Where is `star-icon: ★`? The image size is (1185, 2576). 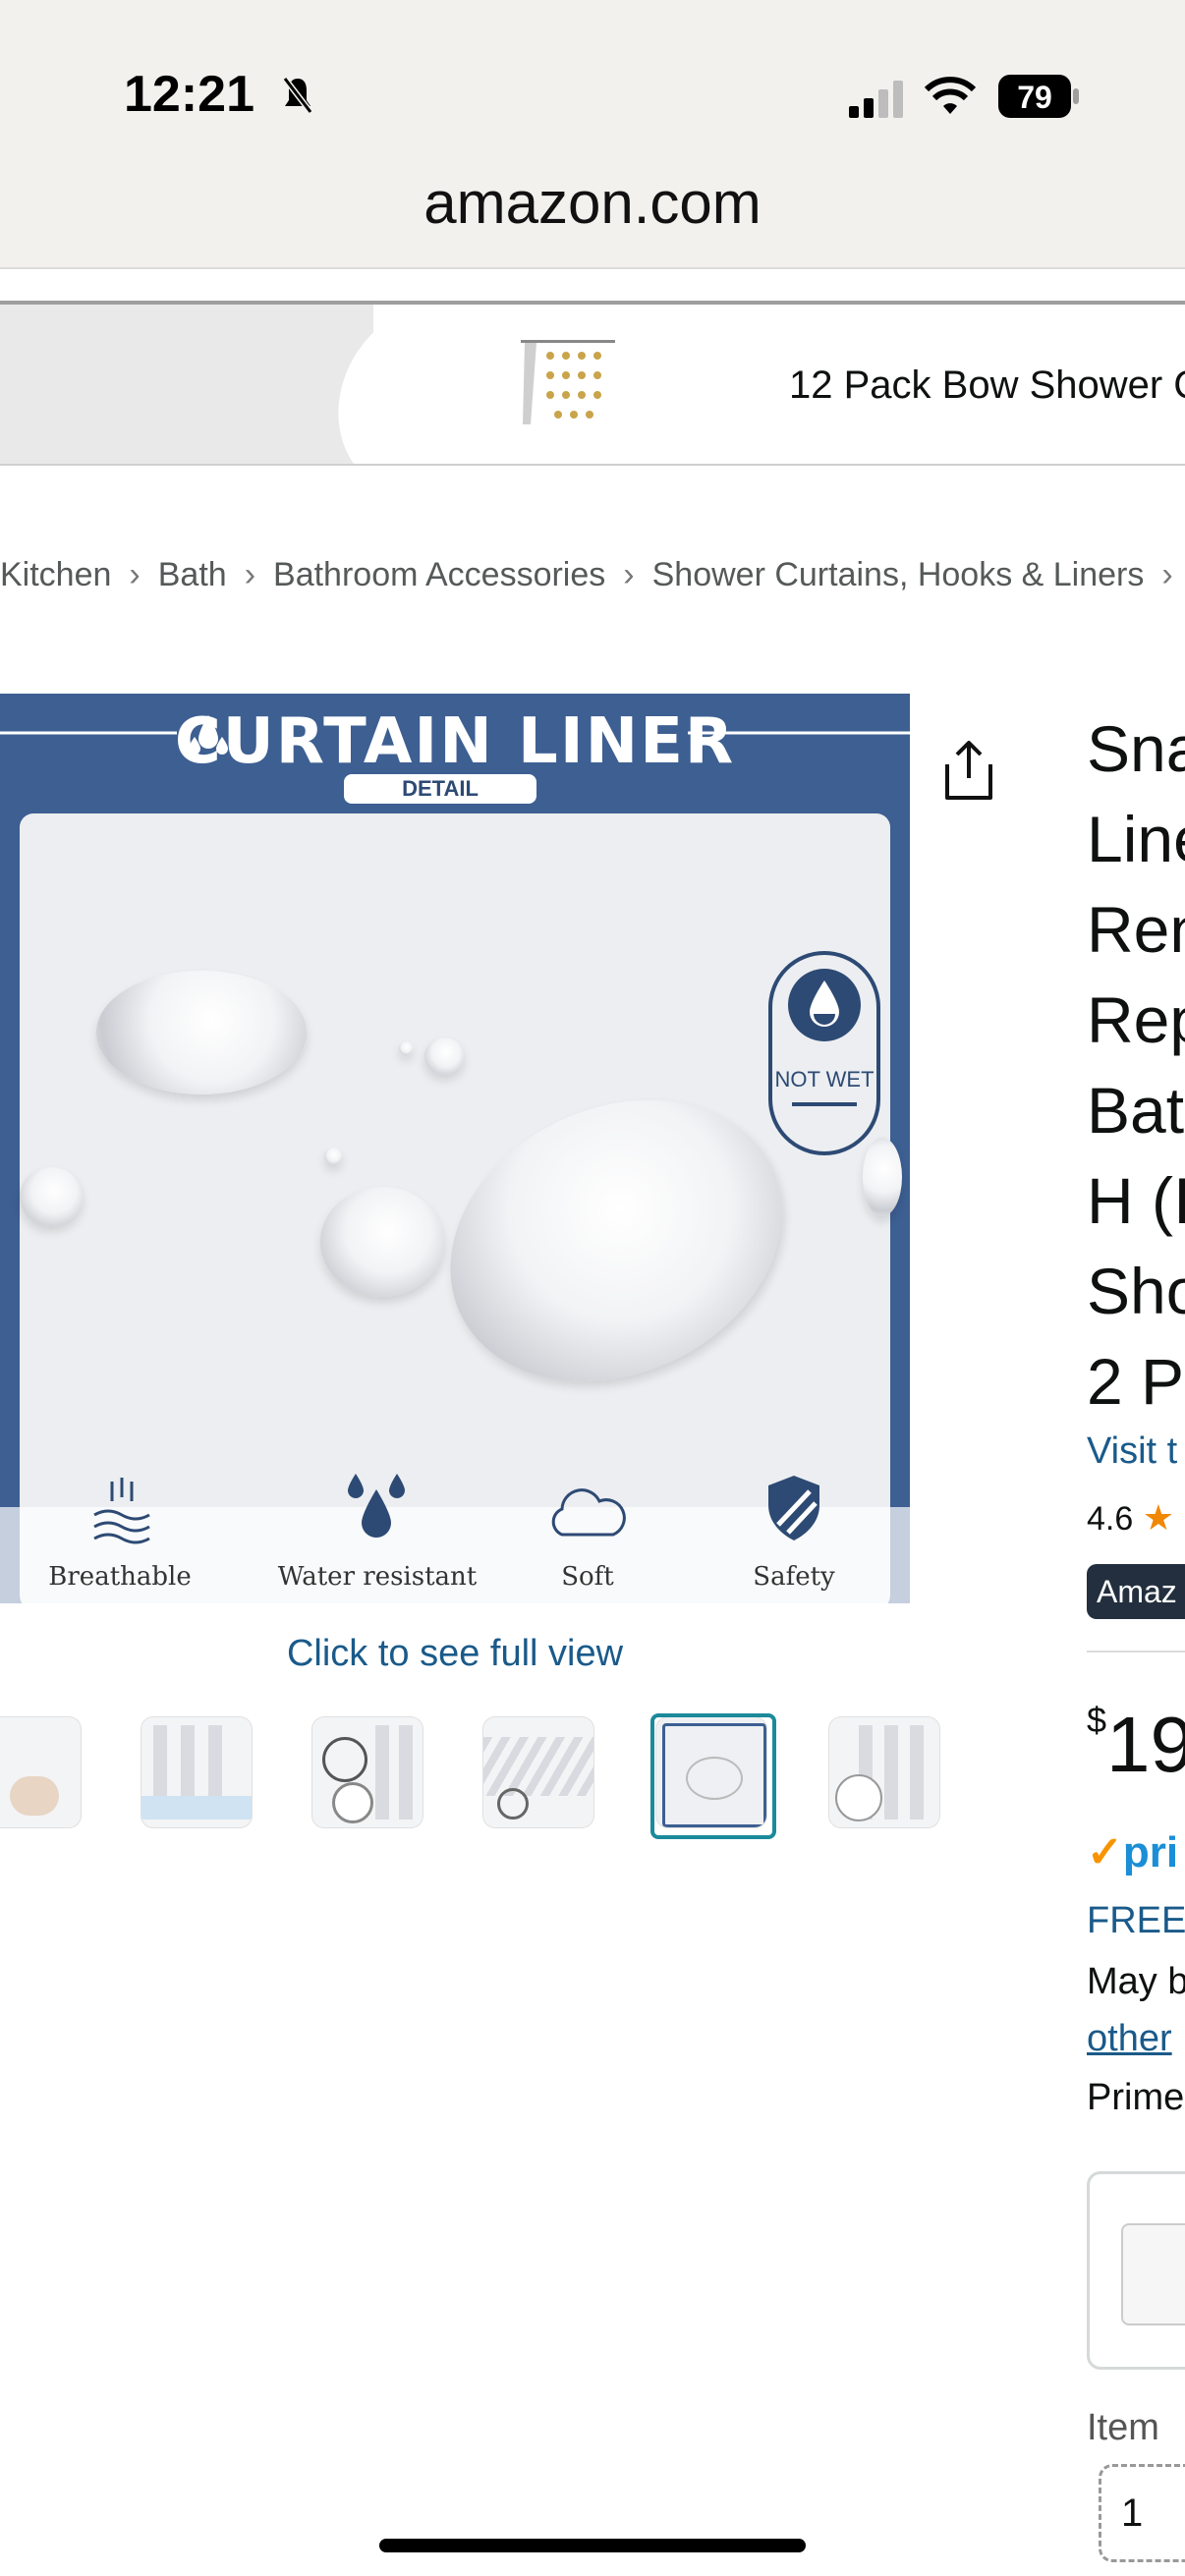
star-icon: ★ is located at coordinates (1158, 1517).